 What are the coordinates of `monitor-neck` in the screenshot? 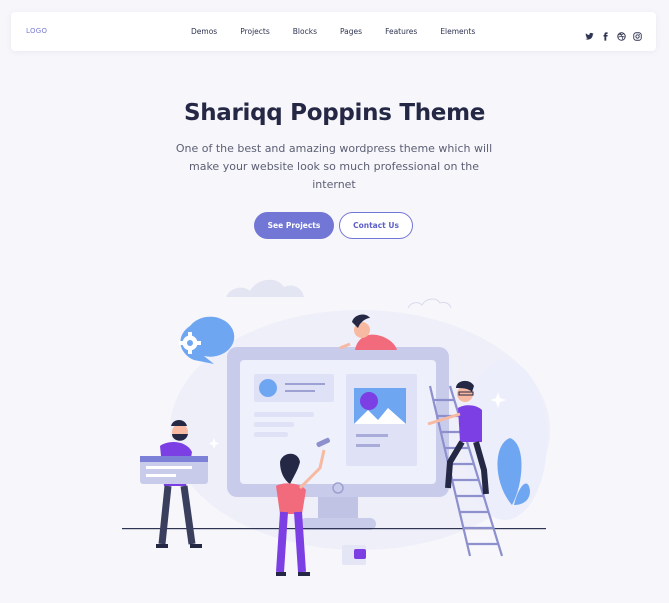 It's located at (338, 508).